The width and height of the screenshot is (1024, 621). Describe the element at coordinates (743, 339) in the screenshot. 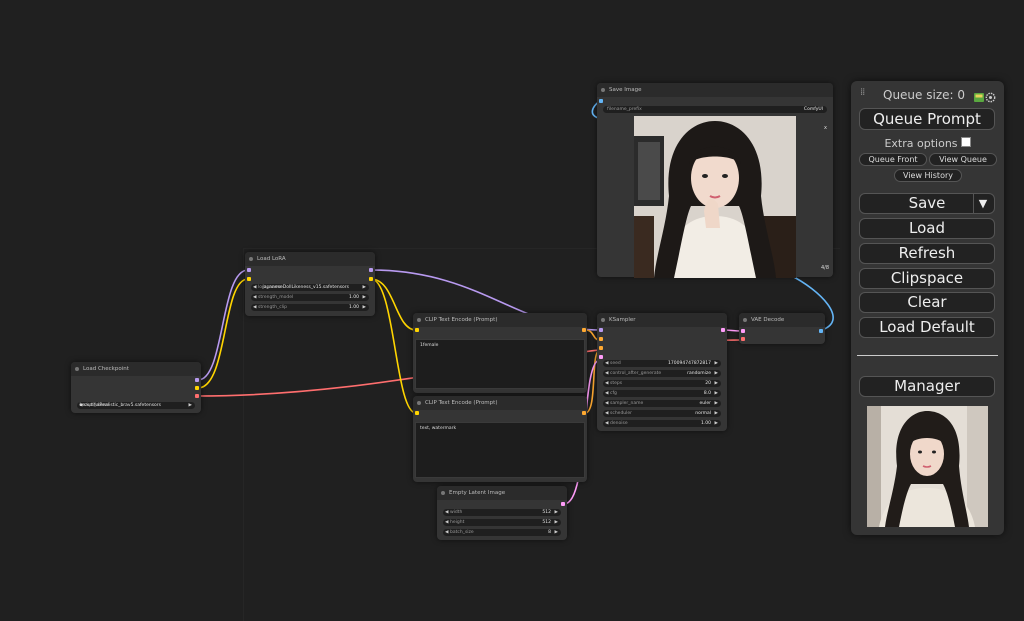

I see `vae-input-slot` at that location.